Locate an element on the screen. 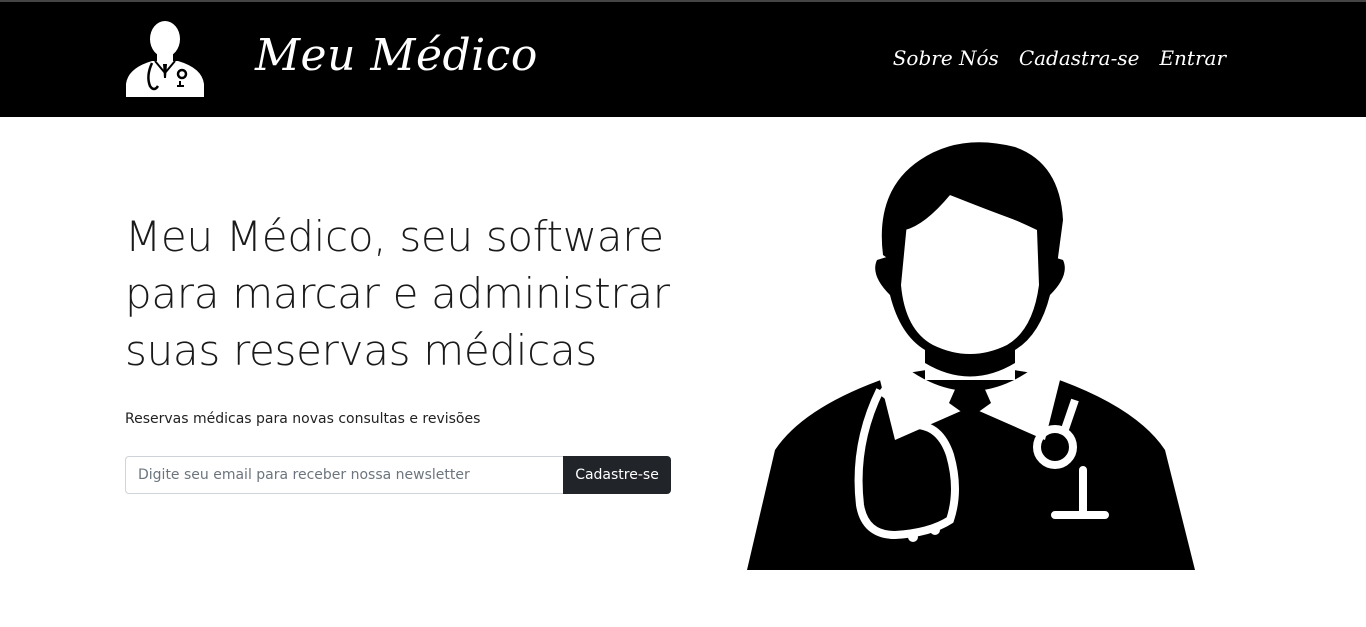 This screenshot has width=1366, height=627. newsletter-email-input is located at coordinates (344, 475).